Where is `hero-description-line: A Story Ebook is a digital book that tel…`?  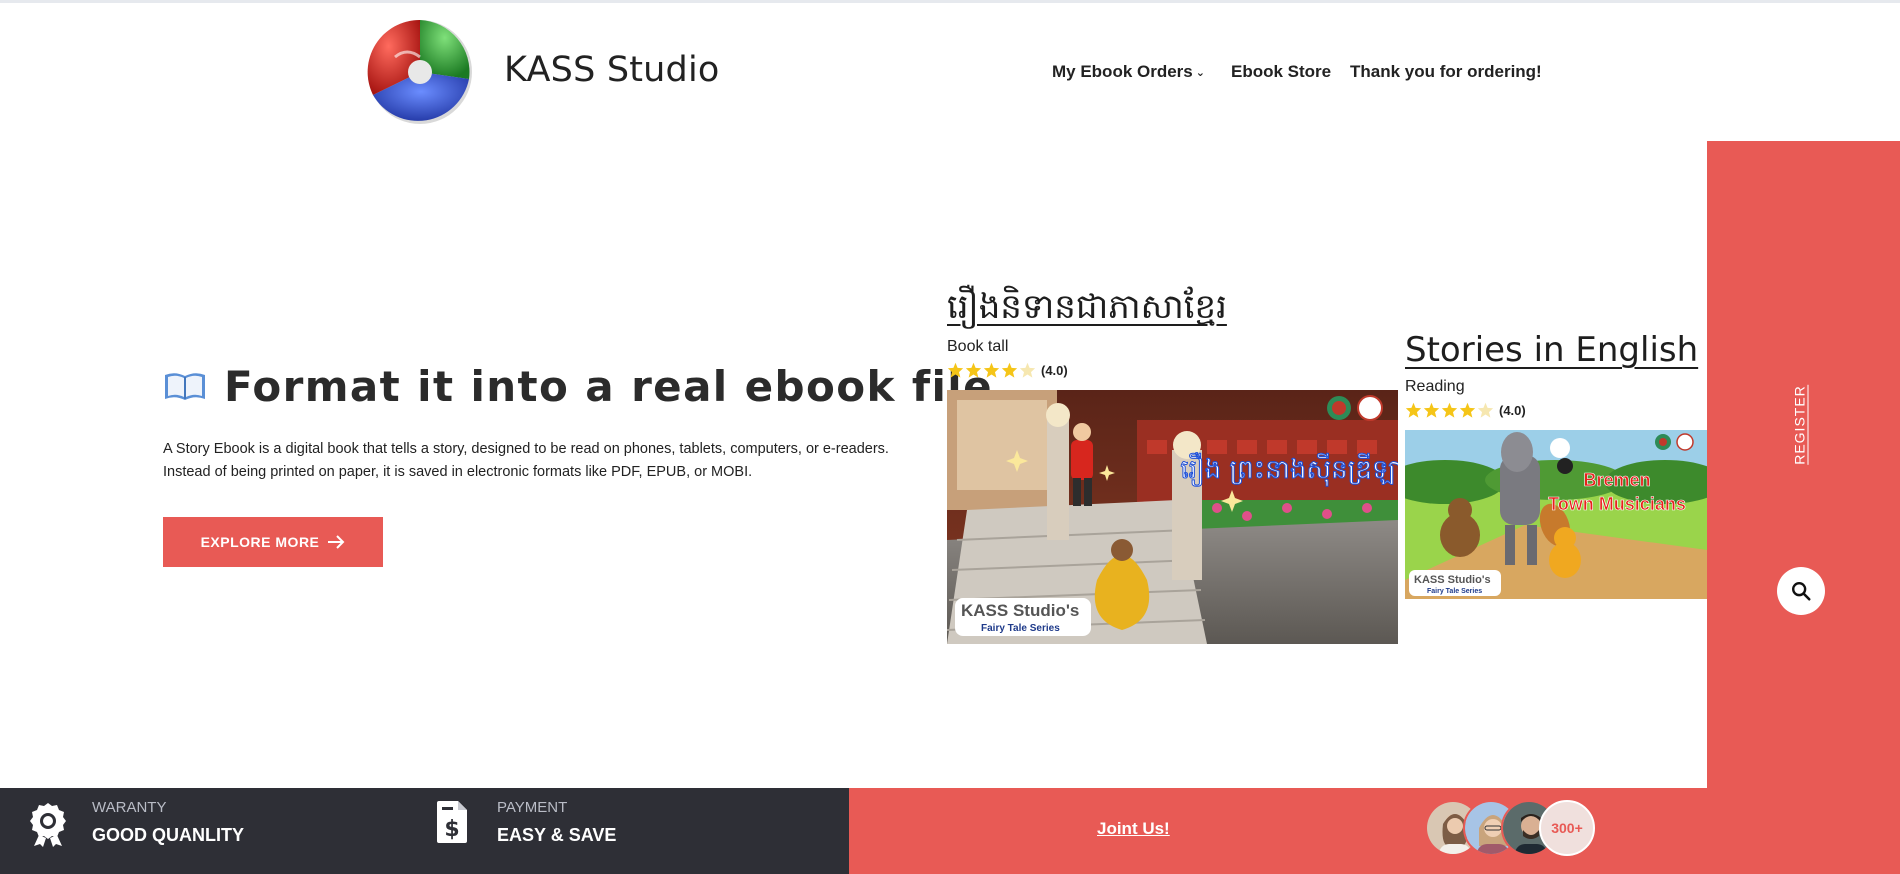
hero-description-line: A Story Ebook is a digital book that tel… is located at coordinates (526, 449).